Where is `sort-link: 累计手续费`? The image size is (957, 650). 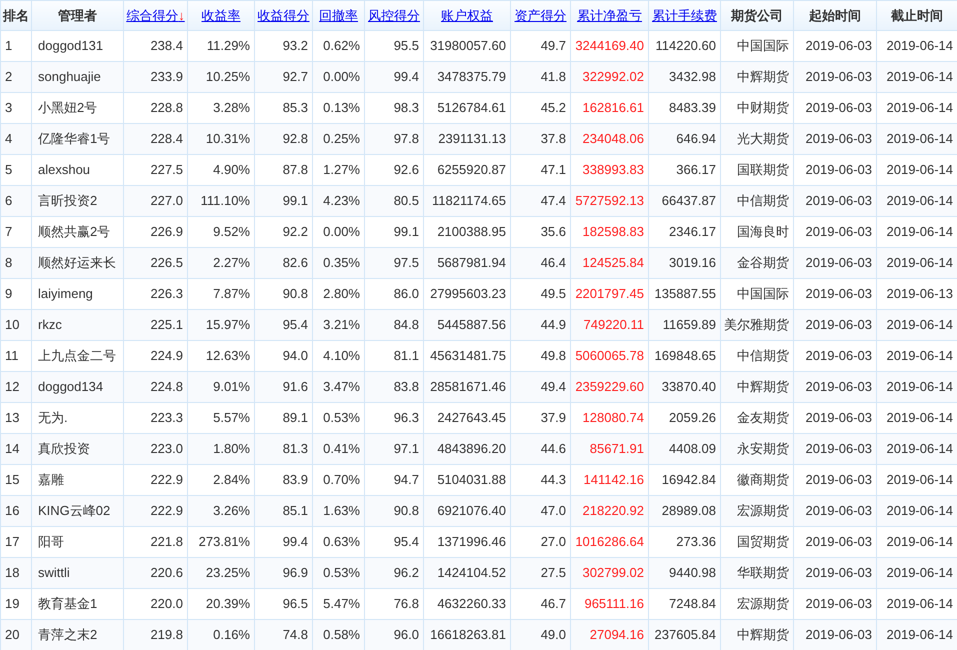
sort-link: 累计手续费 is located at coordinates (684, 15).